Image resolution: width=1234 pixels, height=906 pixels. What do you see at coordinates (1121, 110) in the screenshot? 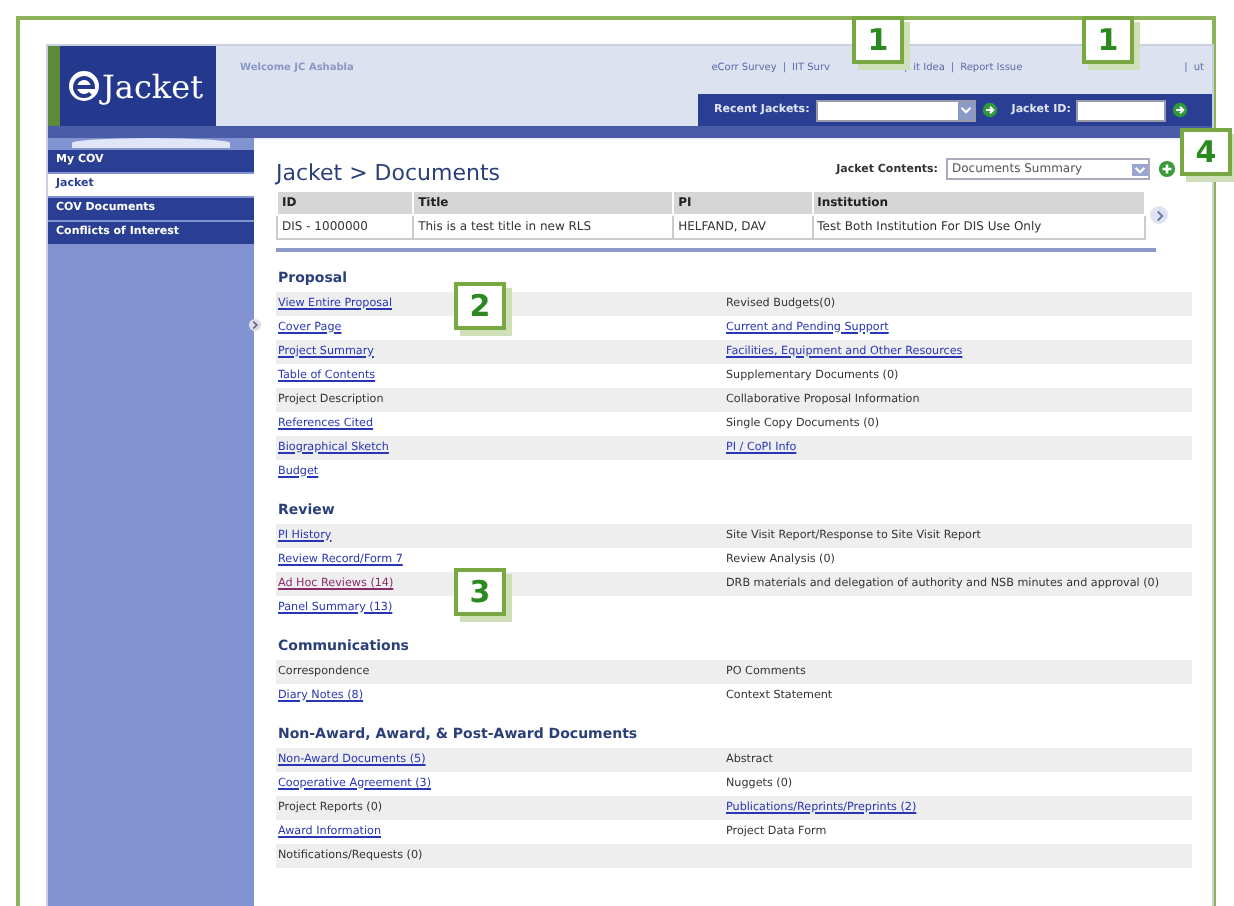
I see `jacket-id-field` at bounding box center [1121, 110].